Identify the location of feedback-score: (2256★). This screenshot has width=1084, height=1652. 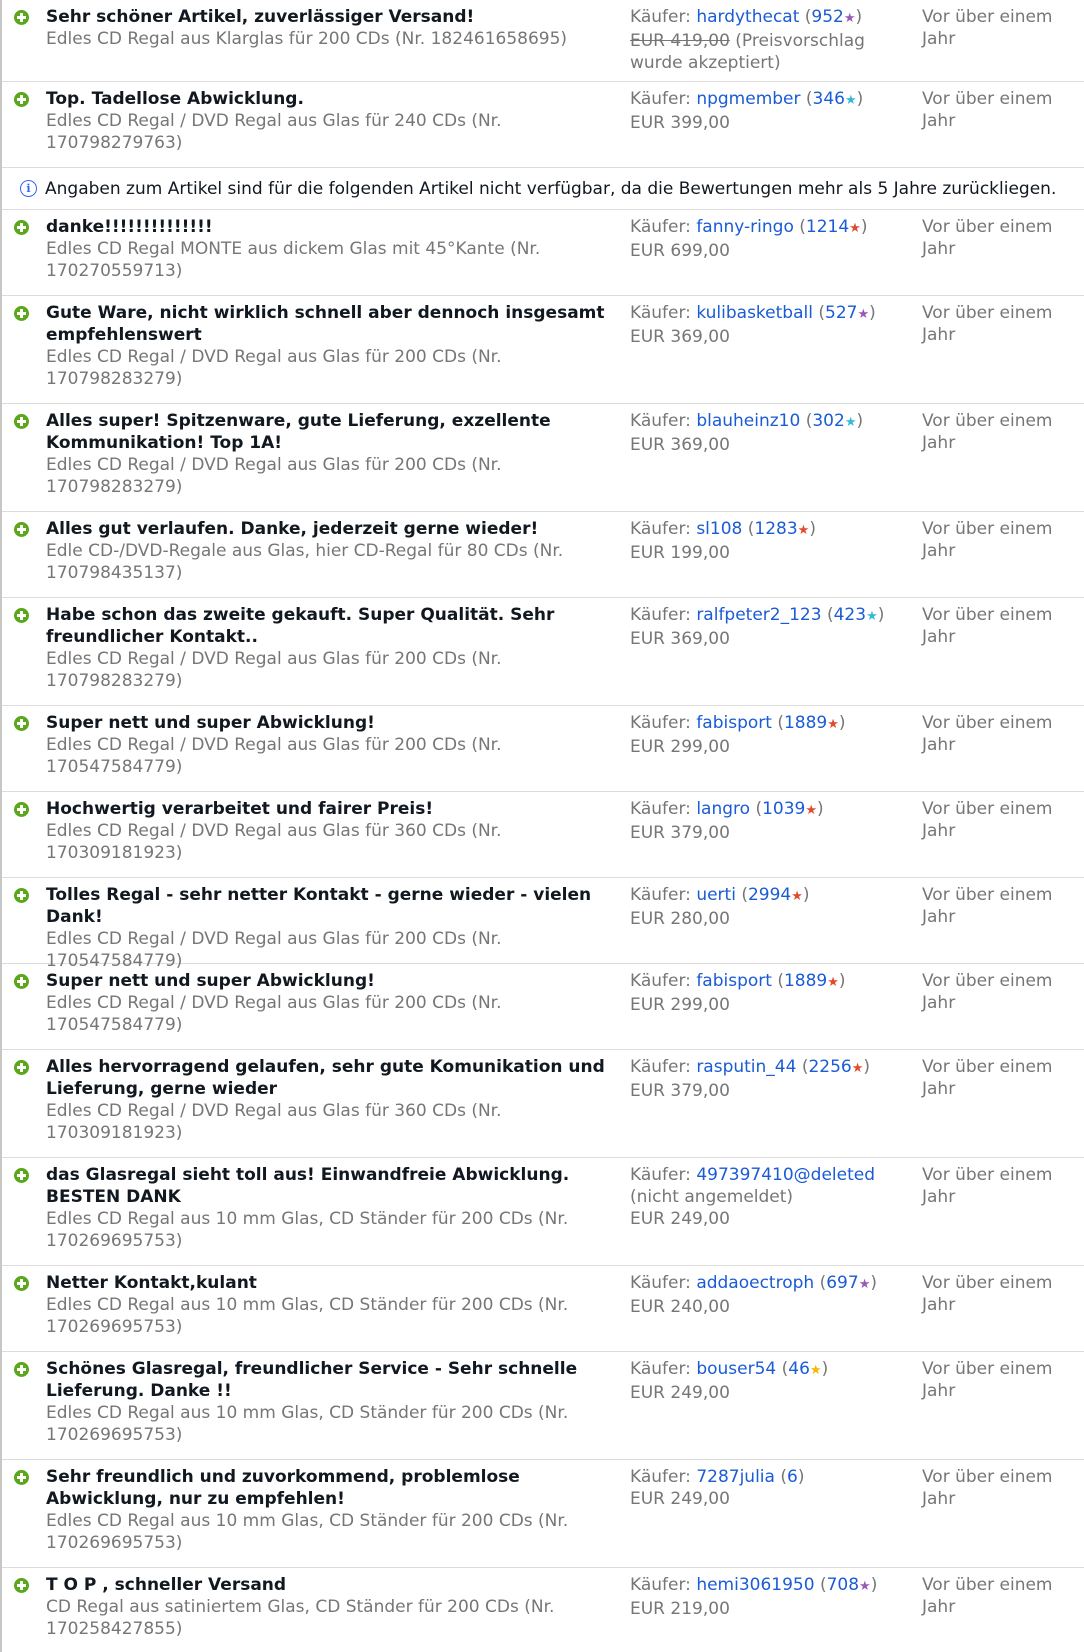
(836, 1067).